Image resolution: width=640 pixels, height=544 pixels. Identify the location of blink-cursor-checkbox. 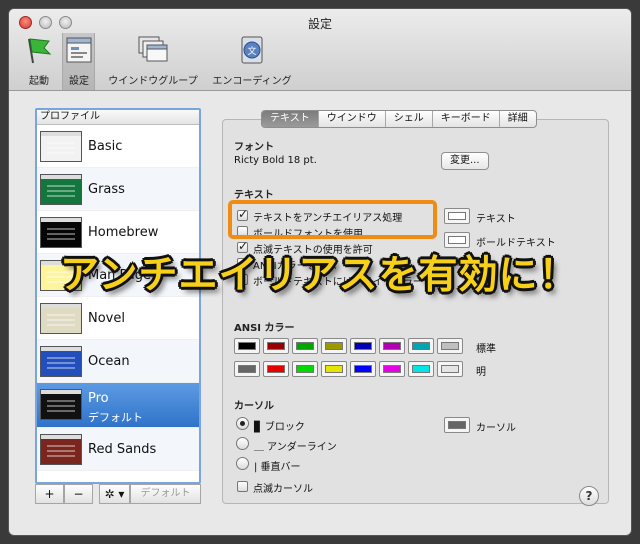
(242, 486).